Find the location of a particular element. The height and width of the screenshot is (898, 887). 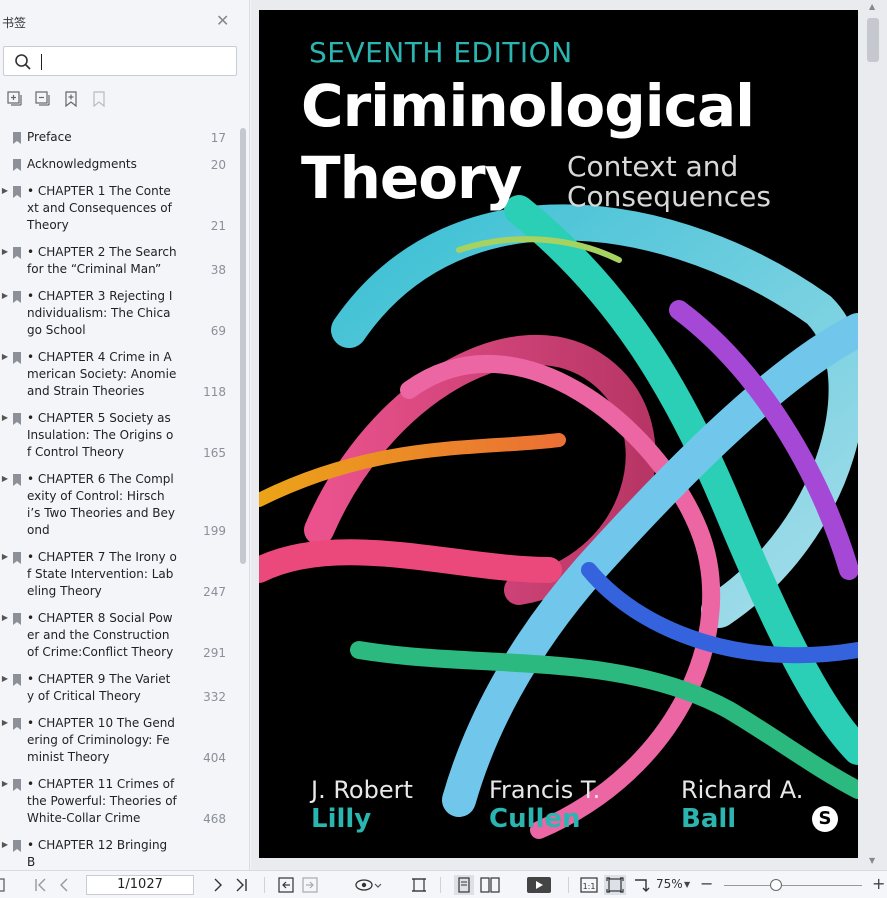

collapse-all-icon is located at coordinates (43, 99).